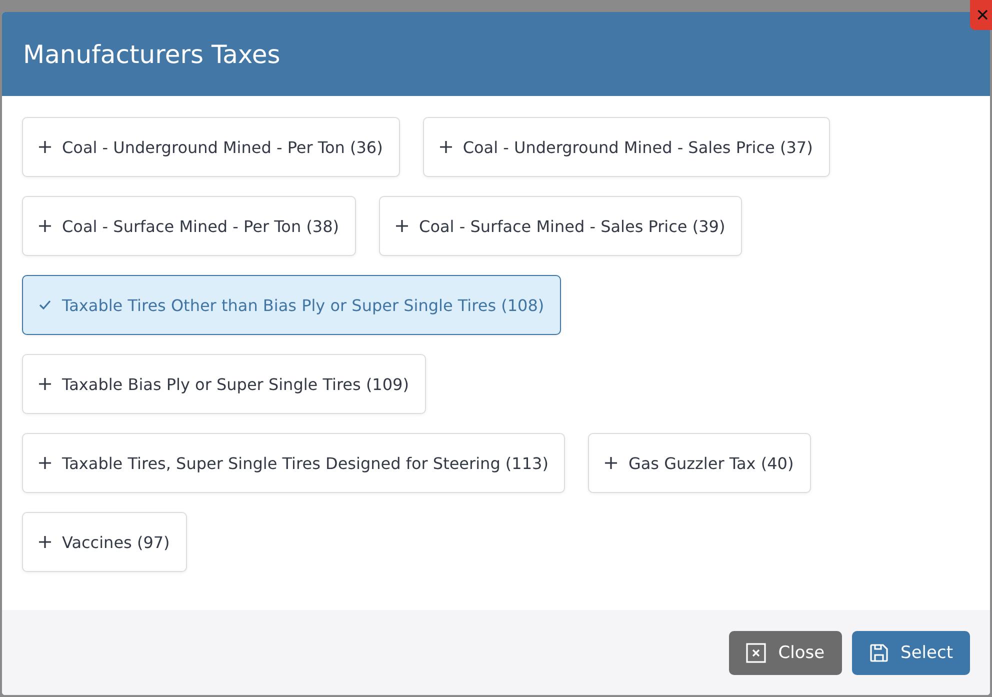  I want to click on option-chip: Taxable Tires, Super Single Tires Designed for Steering (113), so click(294, 463).